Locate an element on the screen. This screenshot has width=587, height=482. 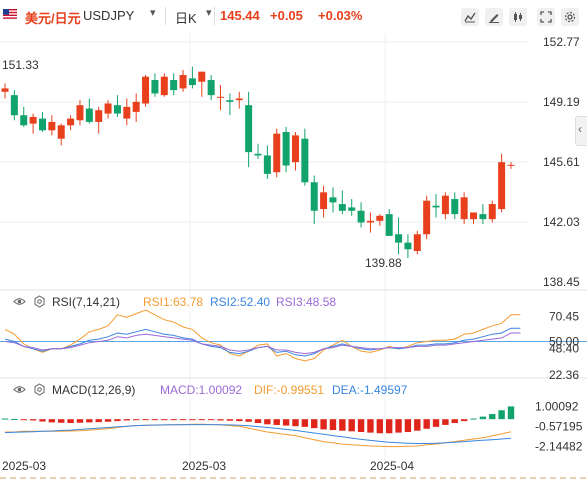
macd-tick-label: -2.14482 is located at coordinates (559, 447).